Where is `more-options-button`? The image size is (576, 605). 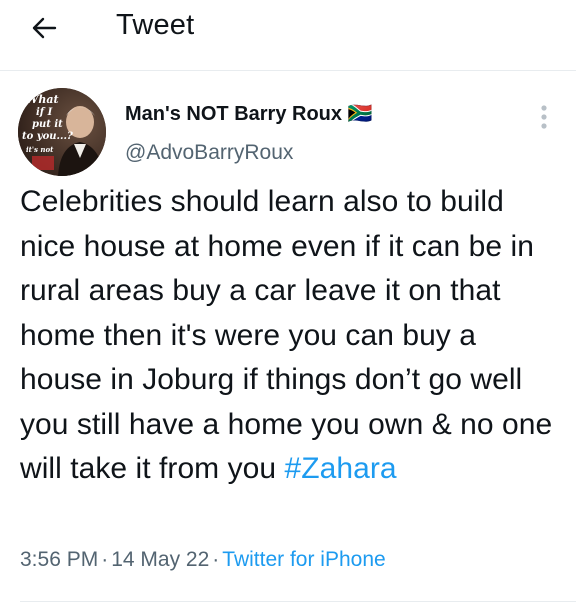 more-options-button is located at coordinates (544, 117).